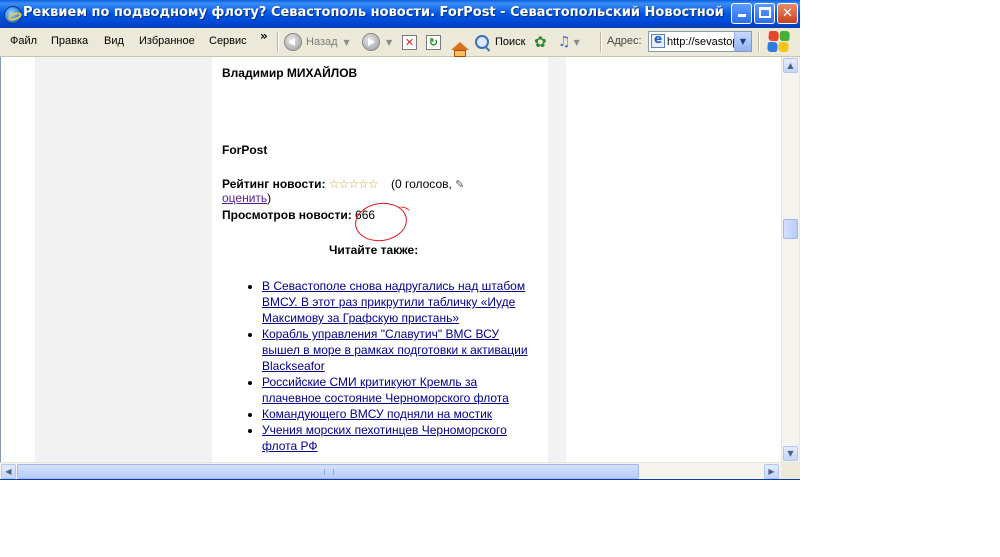  I want to click on views-row: Просмотров новости: 666, so click(298, 215).